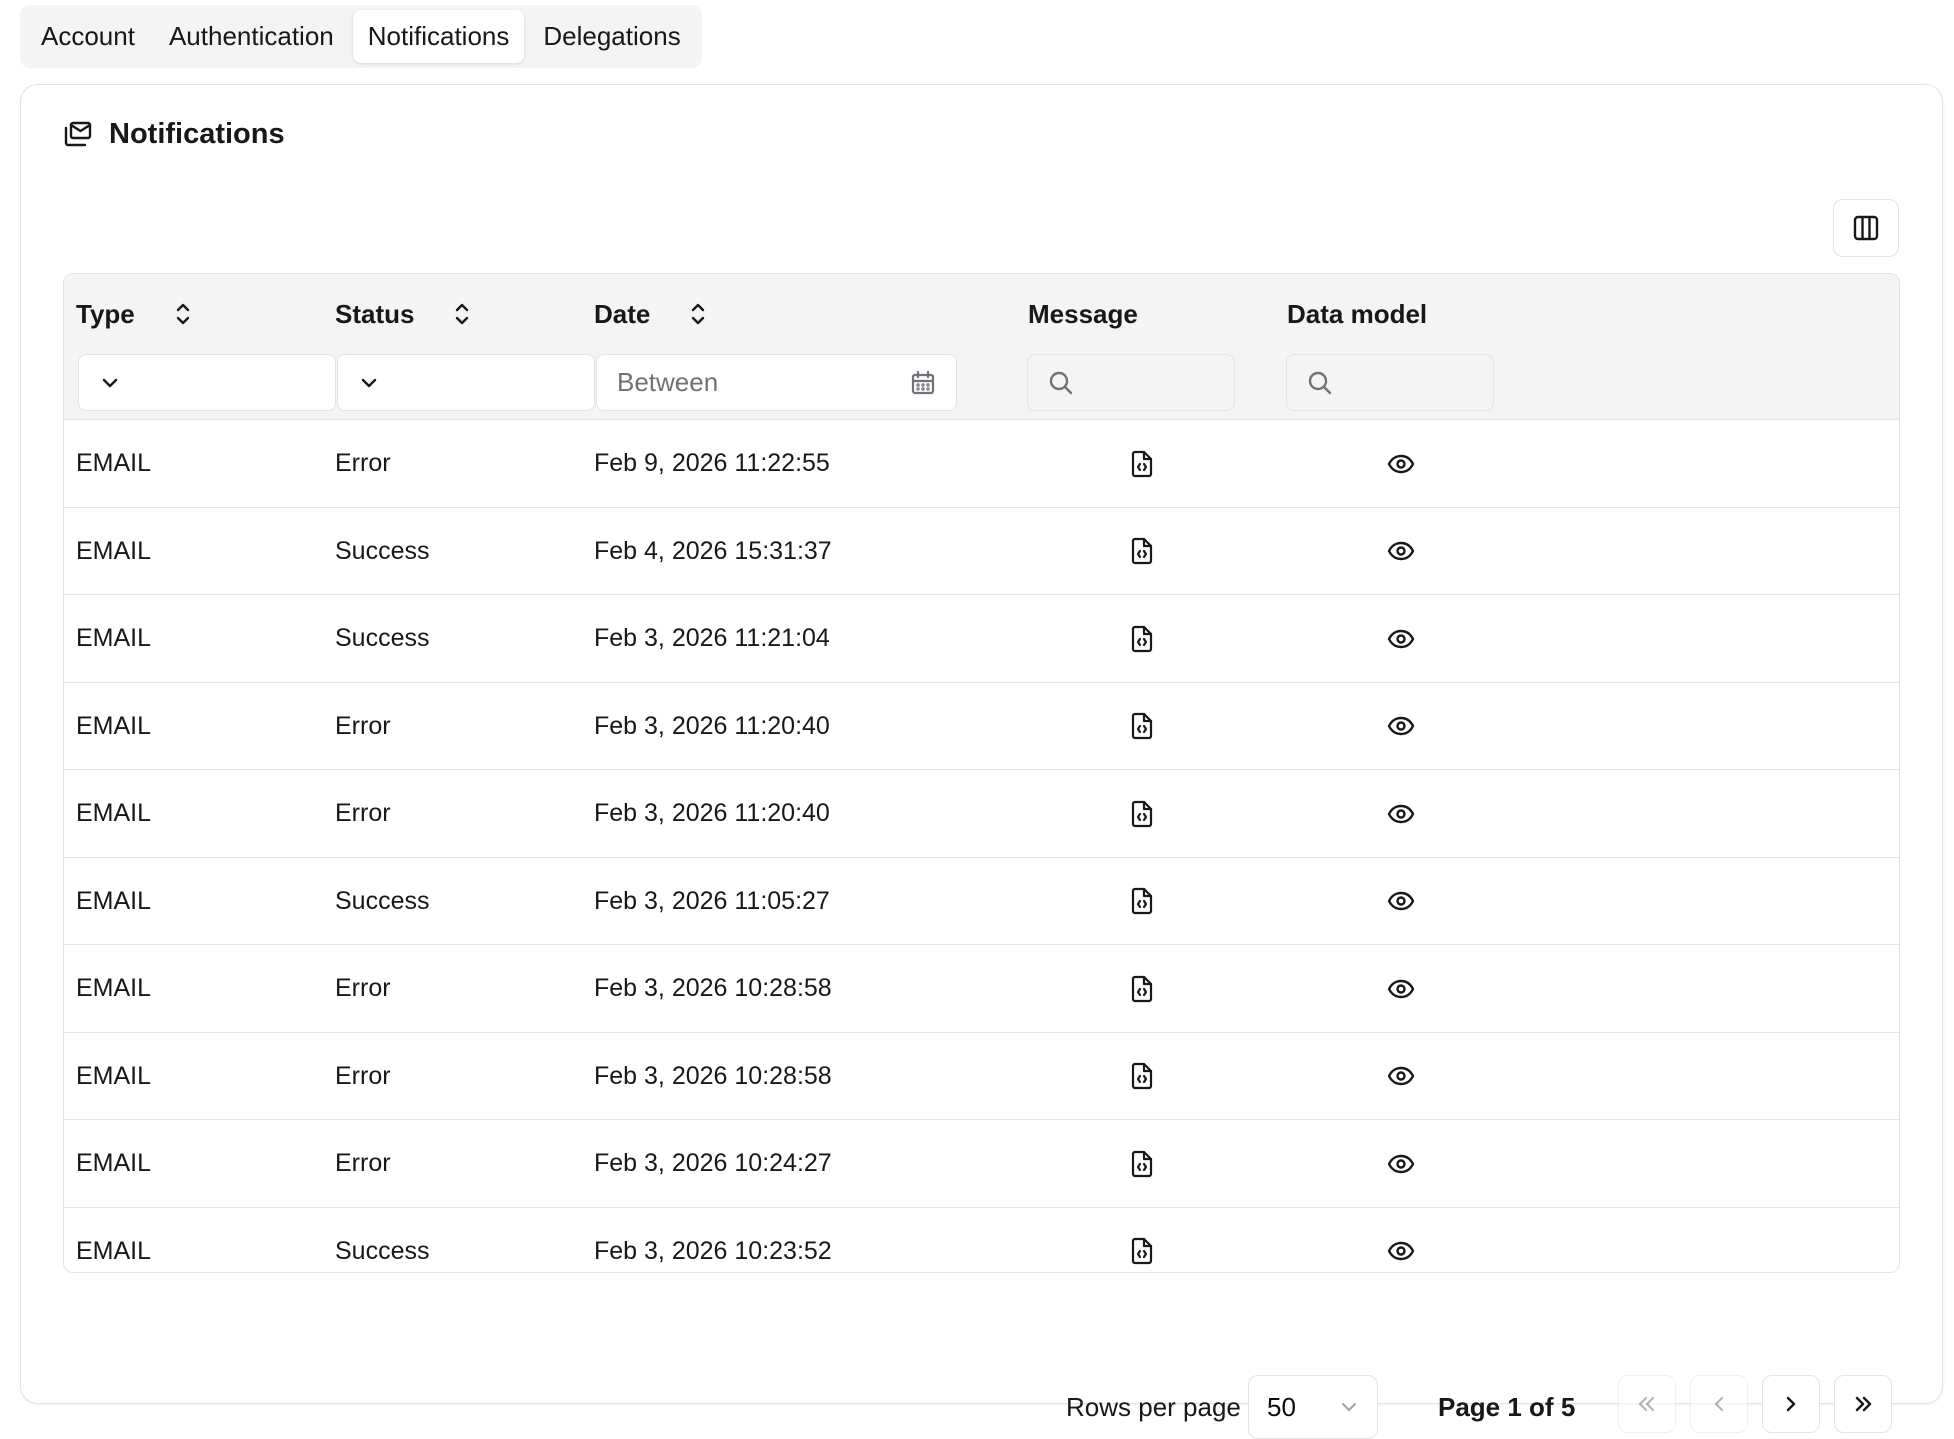  What do you see at coordinates (174, 134) in the screenshot?
I see `card-header: Notifications` at bounding box center [174, 134].